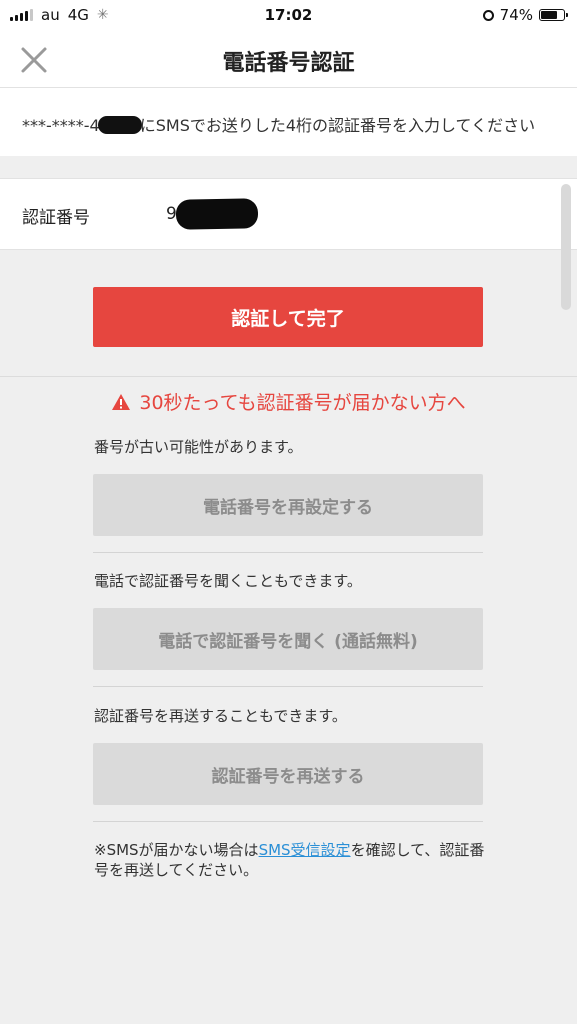 This screenshot has width=577, height=1024. Describe the element at coordinates (220, 716) in the screenshot. I see `help-text-resend: 認証番号を再送することもできます。` at that location.